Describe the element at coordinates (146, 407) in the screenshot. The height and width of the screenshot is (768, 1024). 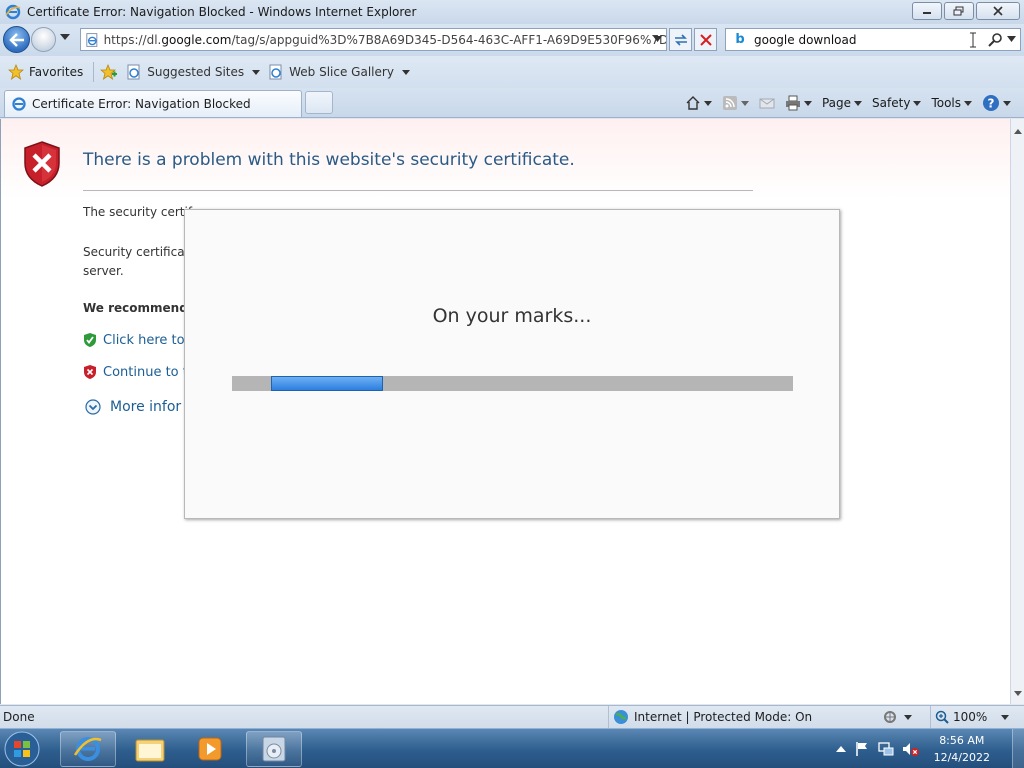
I see `more-information-text: More infor` at that location.